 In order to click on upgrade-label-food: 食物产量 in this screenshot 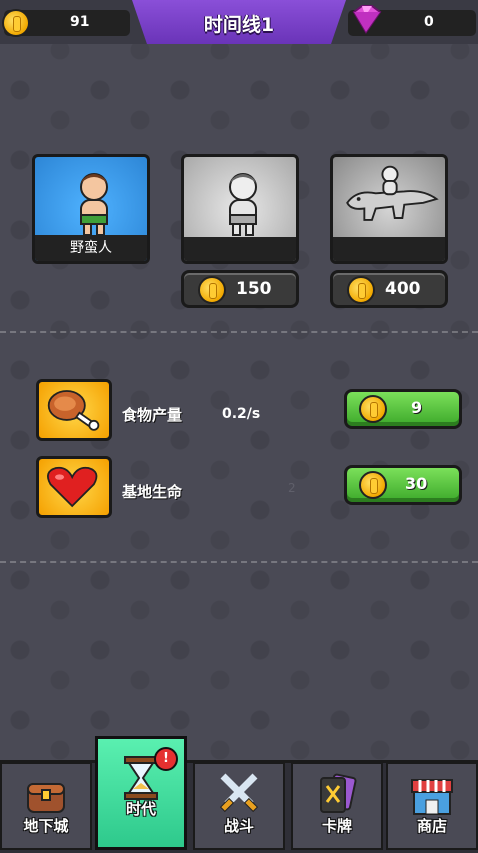, I will do `click(152, 415)`.